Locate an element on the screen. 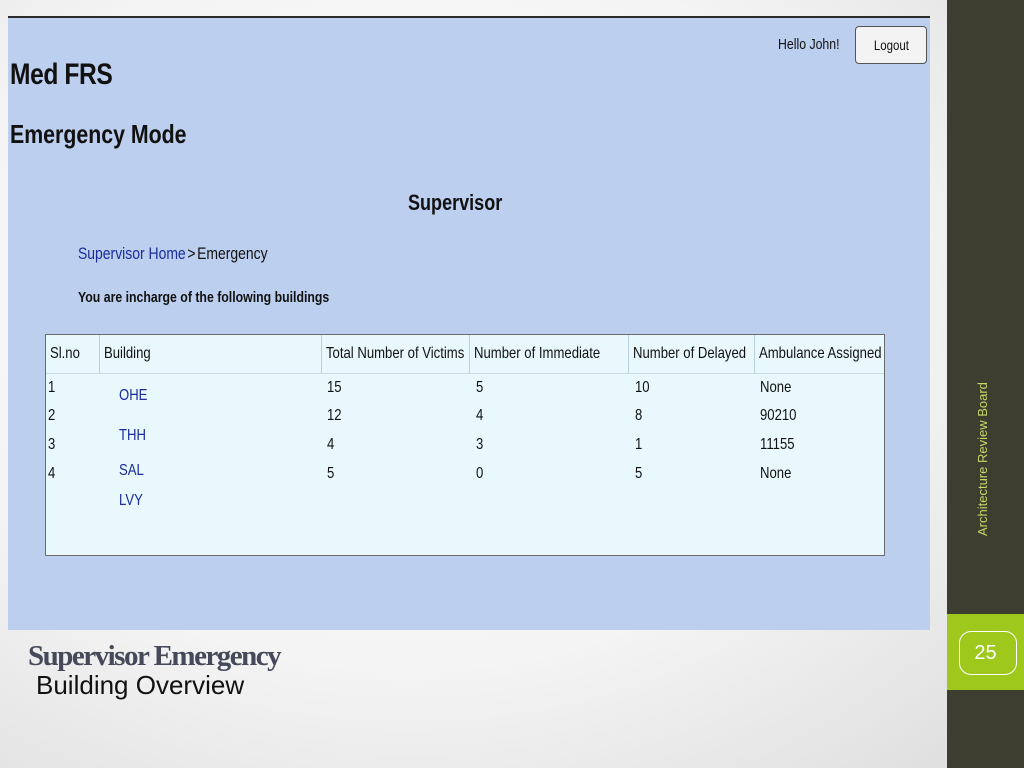 Image resolution: width=1024 pixels, height=768 pixels. logout-label: Logout is located at coordinates (891, 45).